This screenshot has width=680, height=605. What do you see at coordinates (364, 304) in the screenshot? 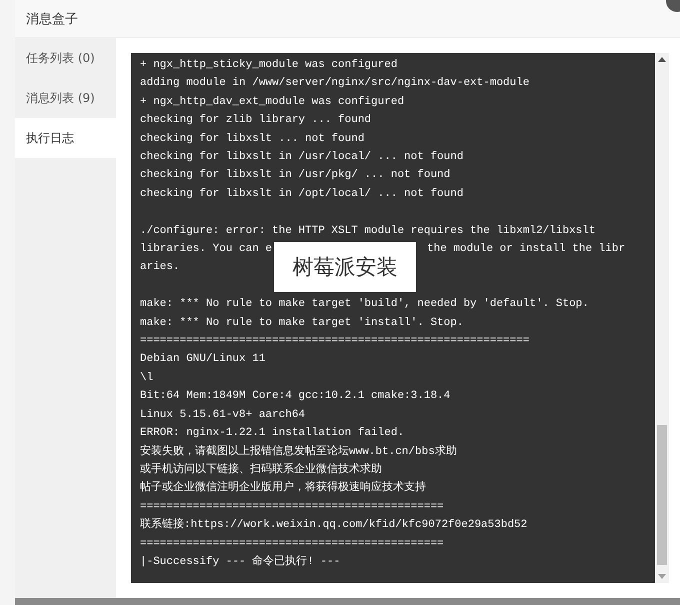
I see `log-line: make: *** No rule to make target 'build', needed by 'default'. Stop.` at bounding box center [364, 304].